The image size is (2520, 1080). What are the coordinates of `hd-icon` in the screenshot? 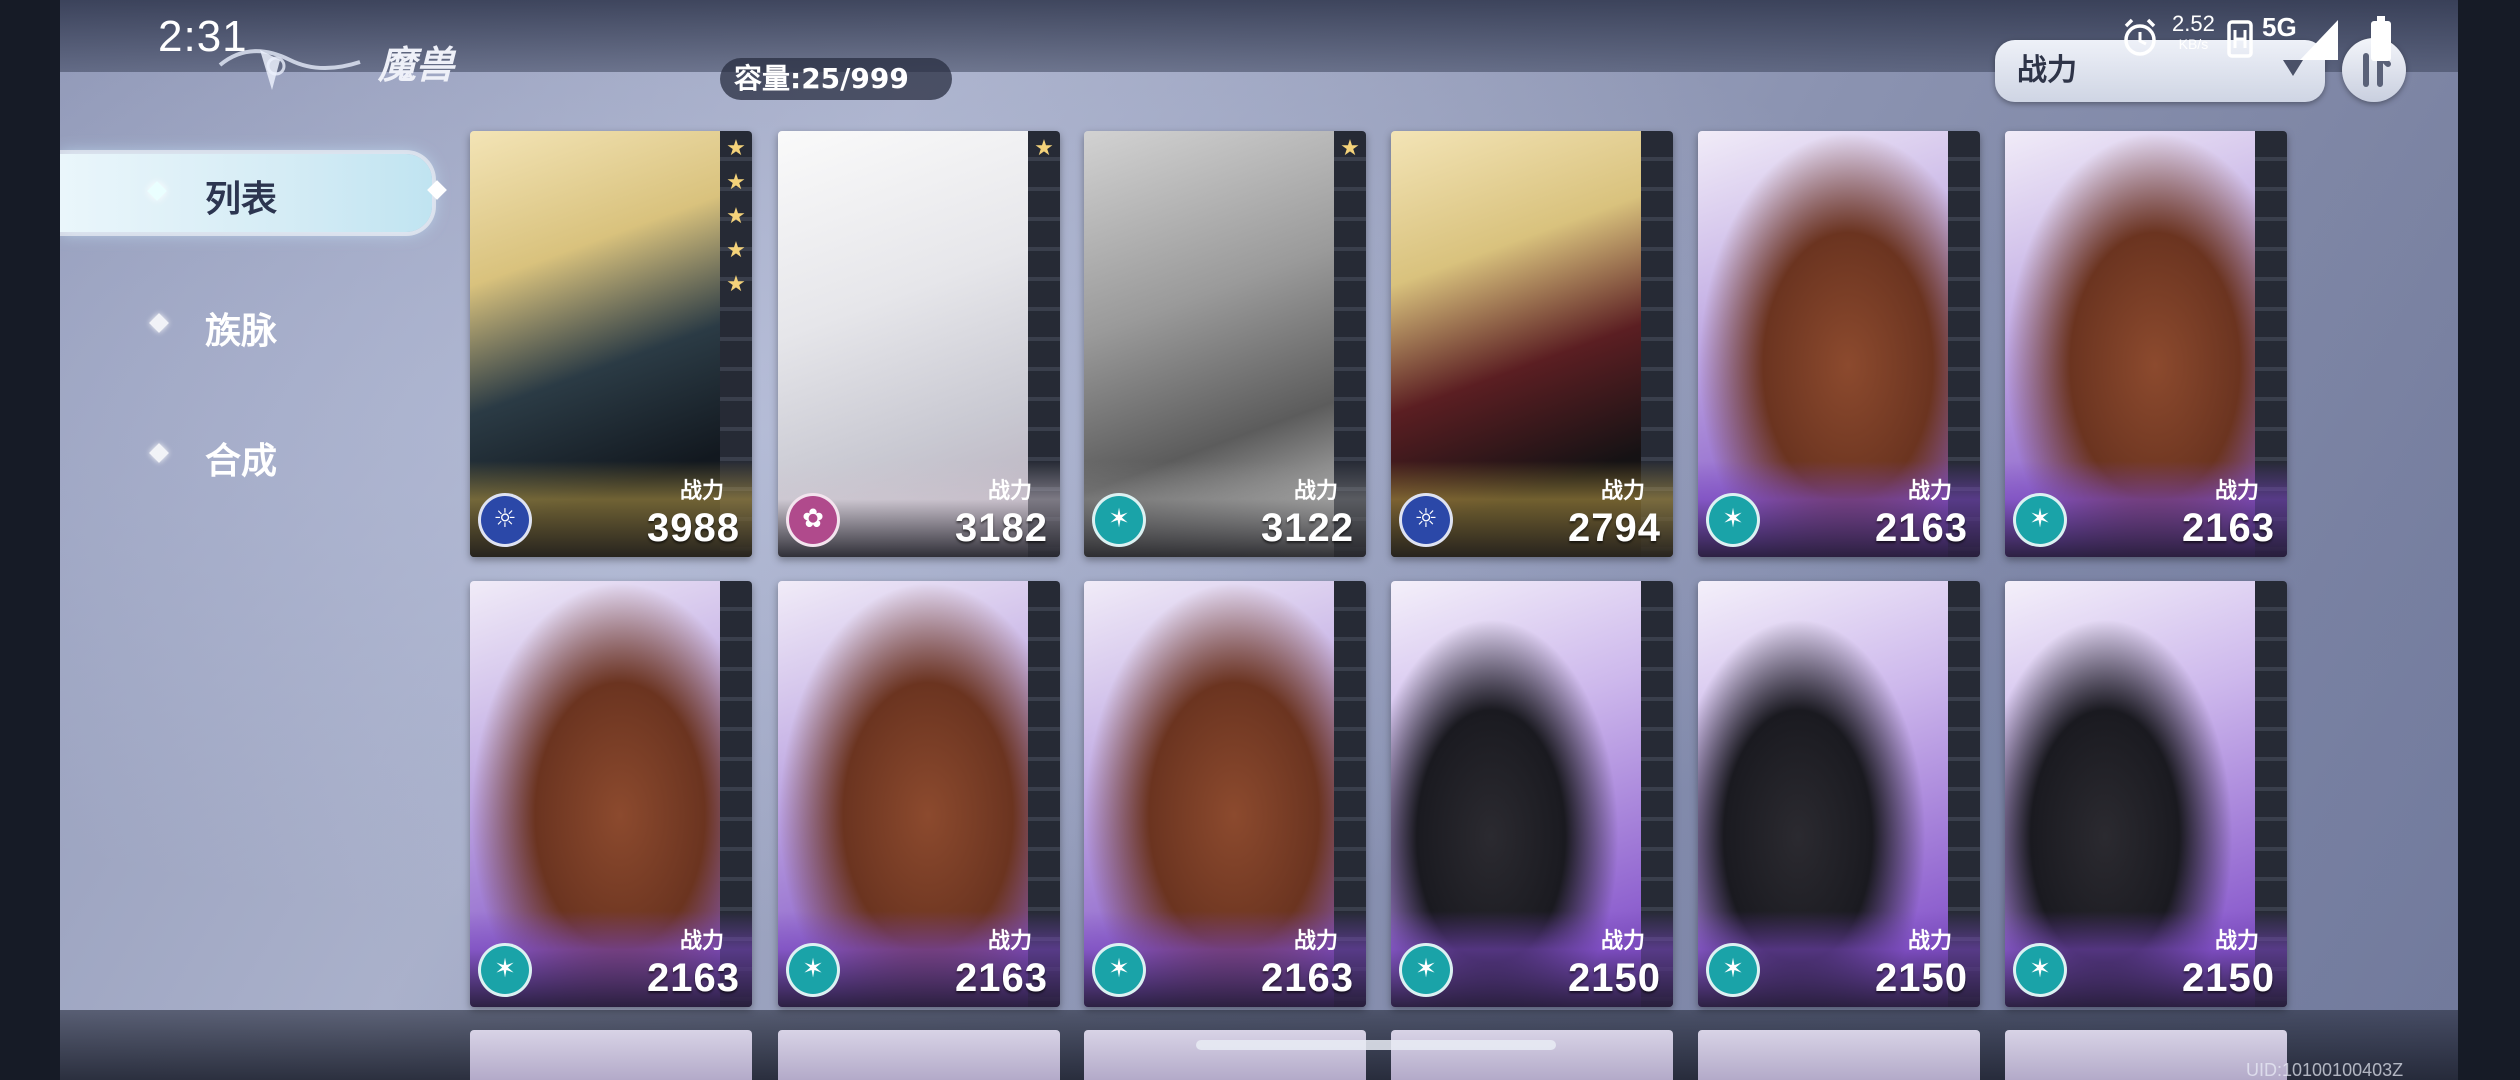 It's located at (2240, 39).